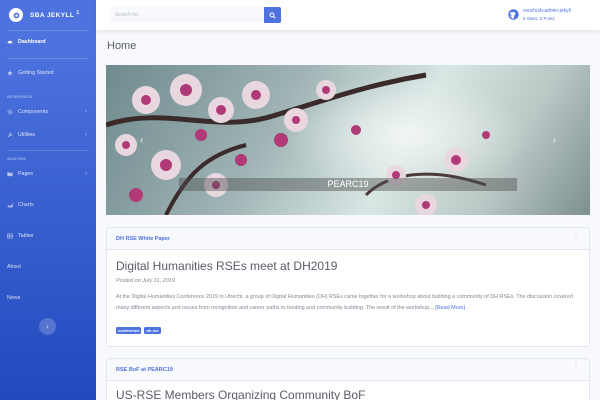 This screenshot has width=600, height=400. I want to click on github-icon, so click(513, 14).